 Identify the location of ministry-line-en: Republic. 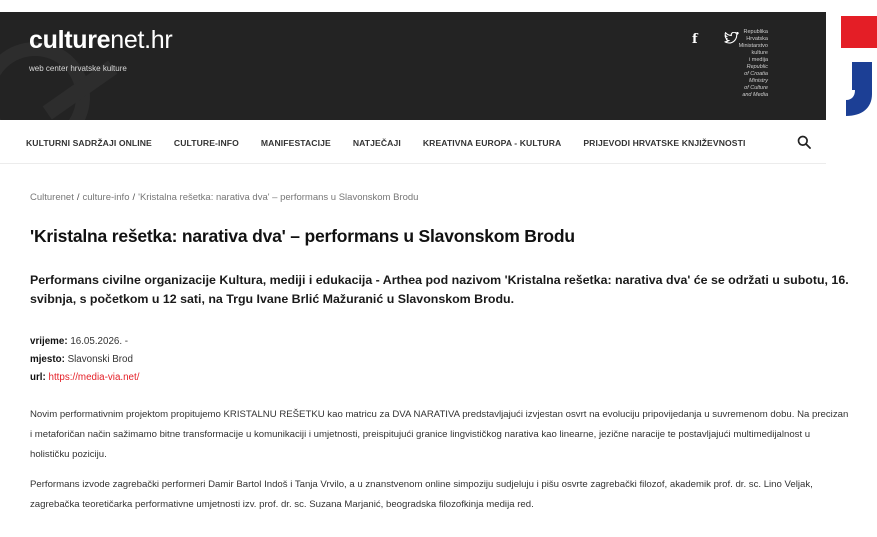
(757, 67).